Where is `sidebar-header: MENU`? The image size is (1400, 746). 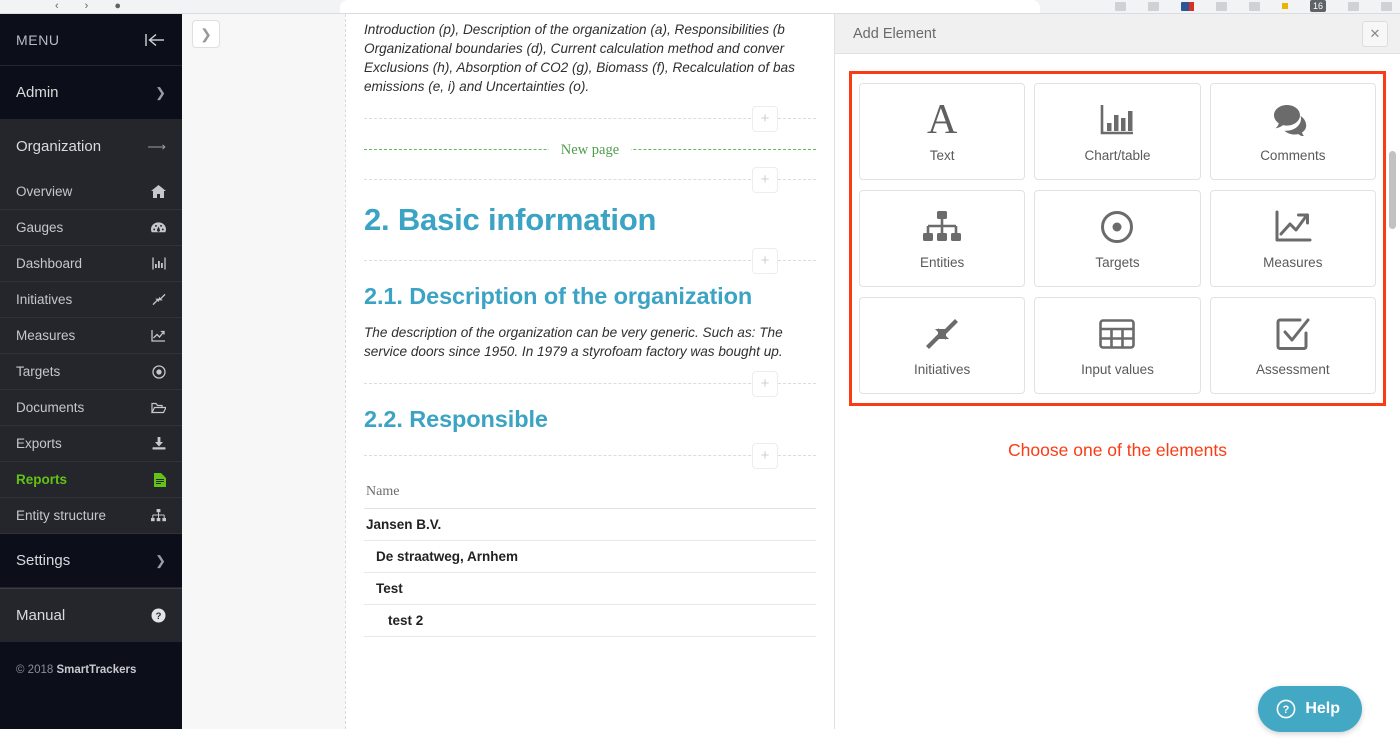
sidebar-header: MENU is located at coordinates (91, 40).